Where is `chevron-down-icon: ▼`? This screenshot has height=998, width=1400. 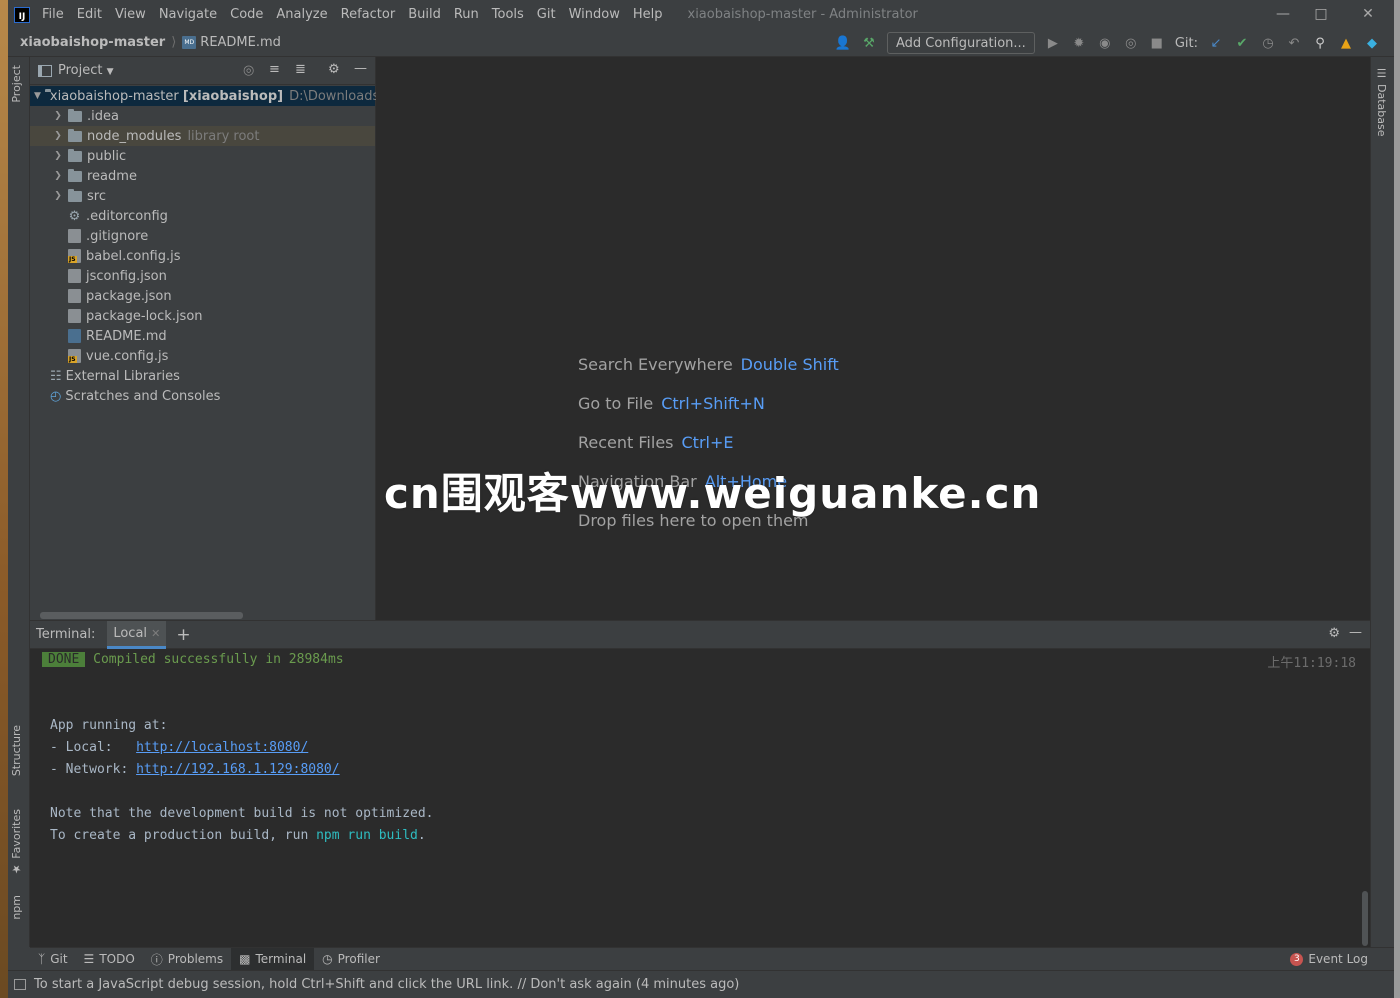 chevron-down-icon: ▼ is located at coordinates (37, 96).